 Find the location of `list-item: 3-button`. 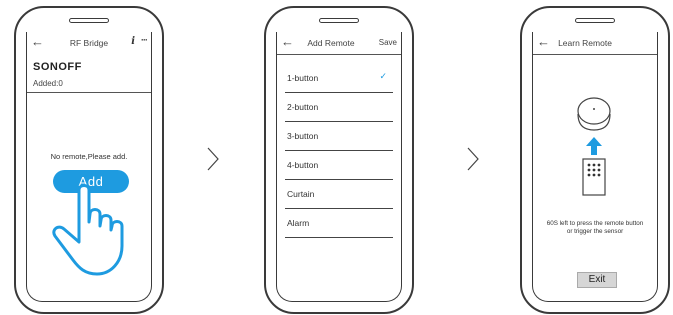

list-item: 3-button is located at coordinates (339, 136).